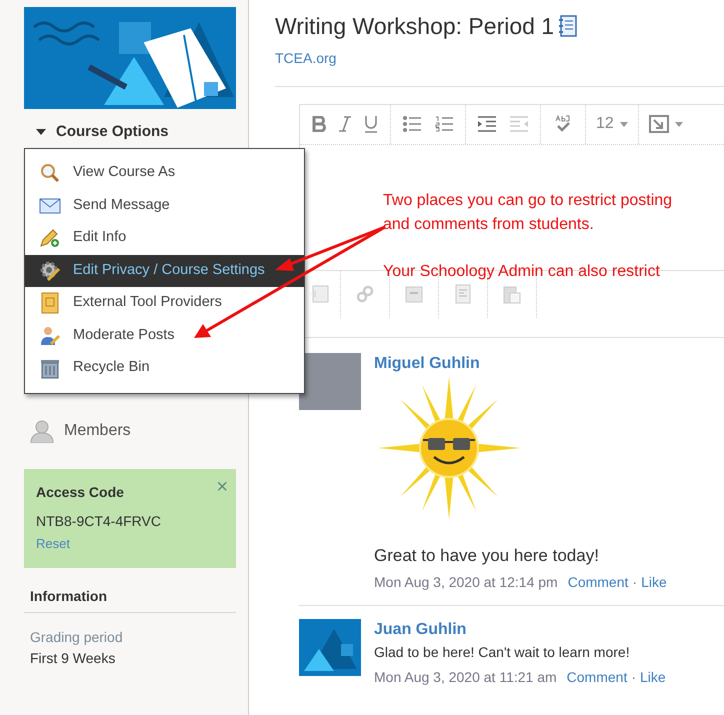 The height and width of the screenshot is (715, 724). What do you see at coordinates (50, 271) in the screenshot?
I see `gear-icon` at bounding box center [50, 271].